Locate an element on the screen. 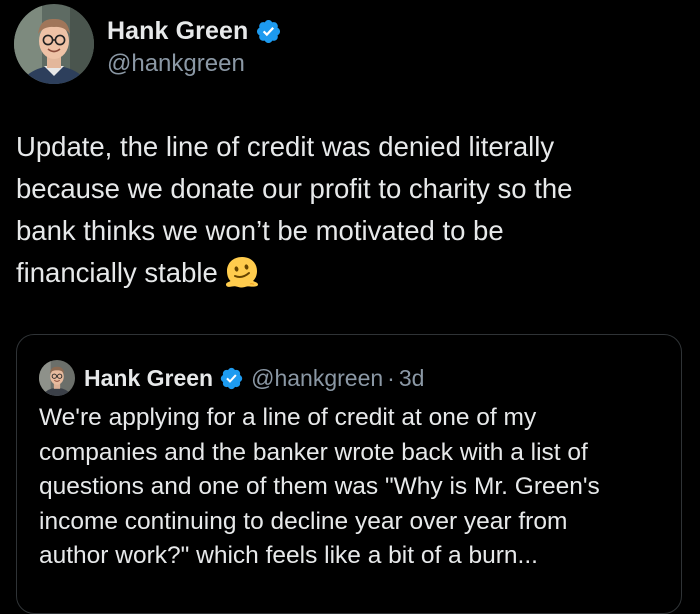  author-avatar is located at coordinates (54, 44).